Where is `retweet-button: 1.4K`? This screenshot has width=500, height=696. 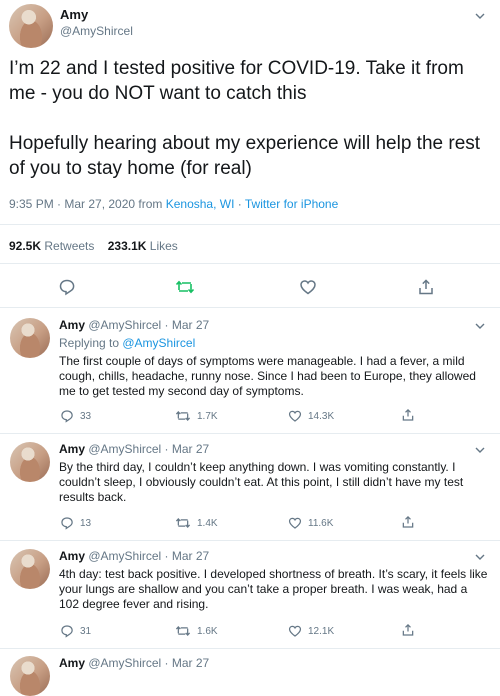 retweet-button: 1.4K is located at coordinates (196, 523).